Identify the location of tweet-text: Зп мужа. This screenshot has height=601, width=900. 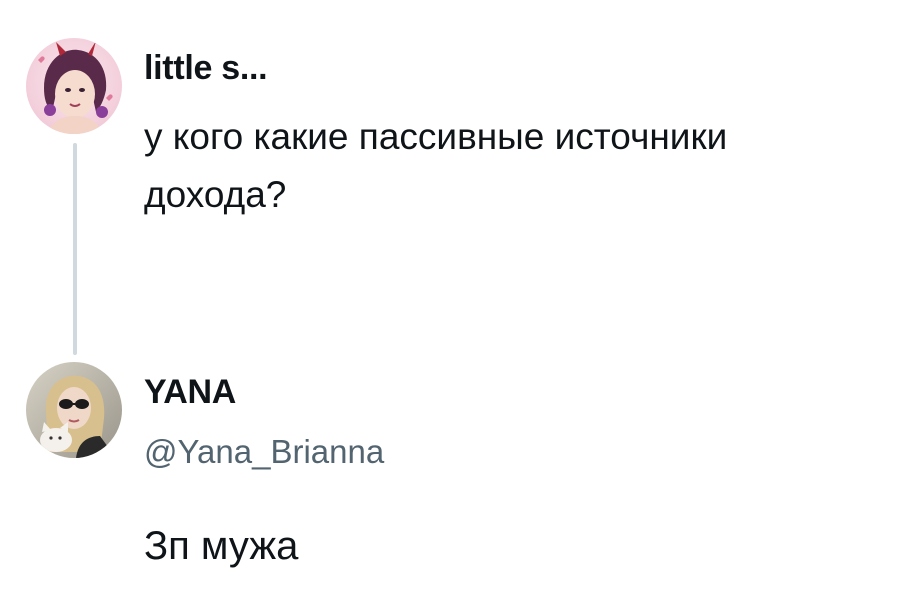
(221, 546).